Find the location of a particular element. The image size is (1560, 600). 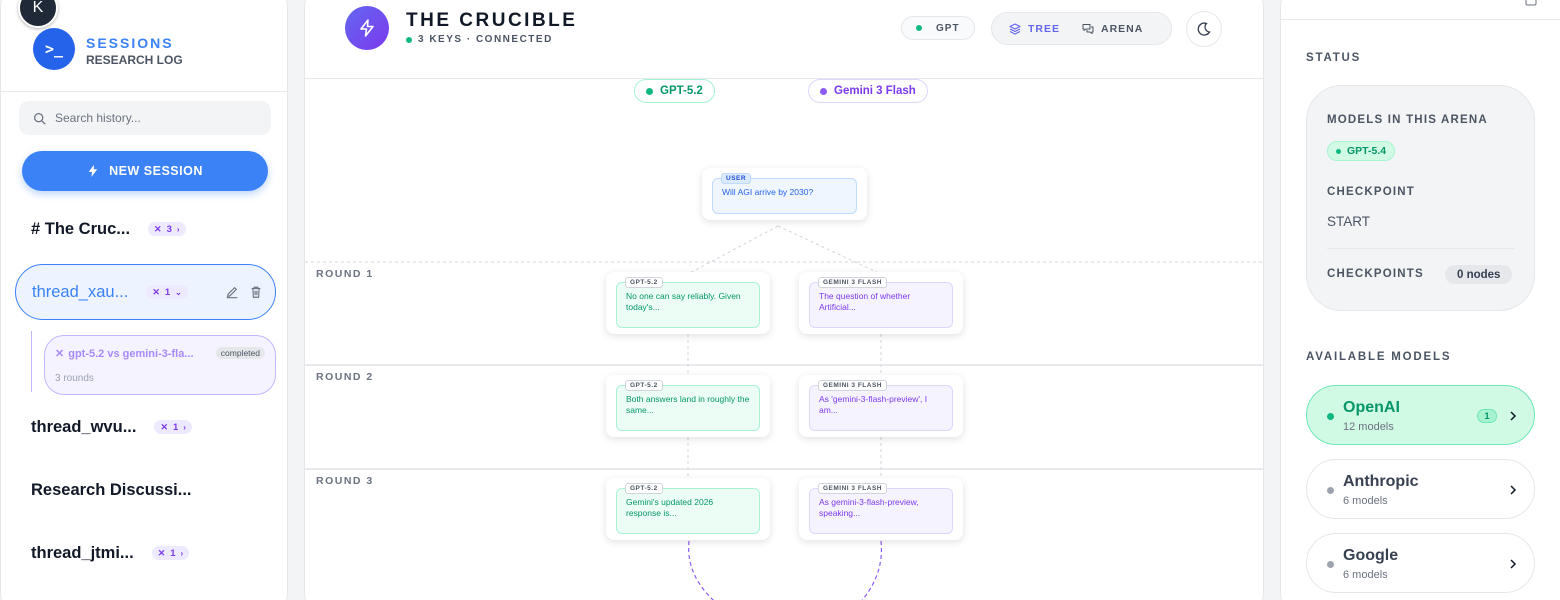

provider-google: Google 6 models is located at coordinates (1420, 563).